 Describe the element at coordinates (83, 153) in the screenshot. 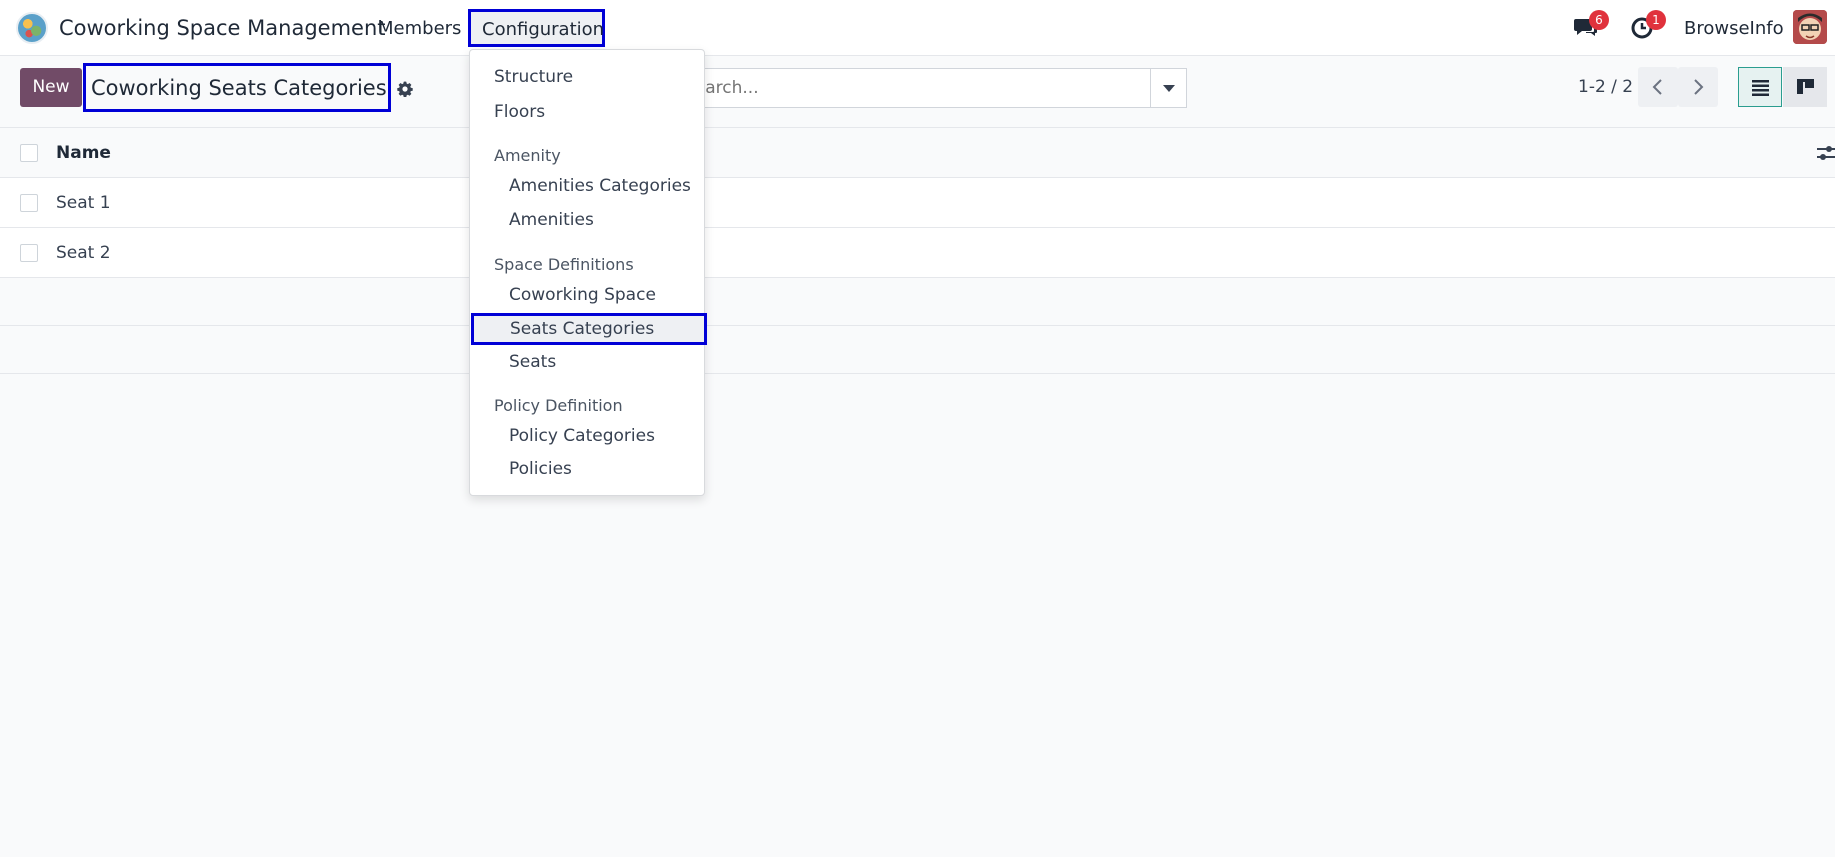

I see `column-header-name: Name` at that location.